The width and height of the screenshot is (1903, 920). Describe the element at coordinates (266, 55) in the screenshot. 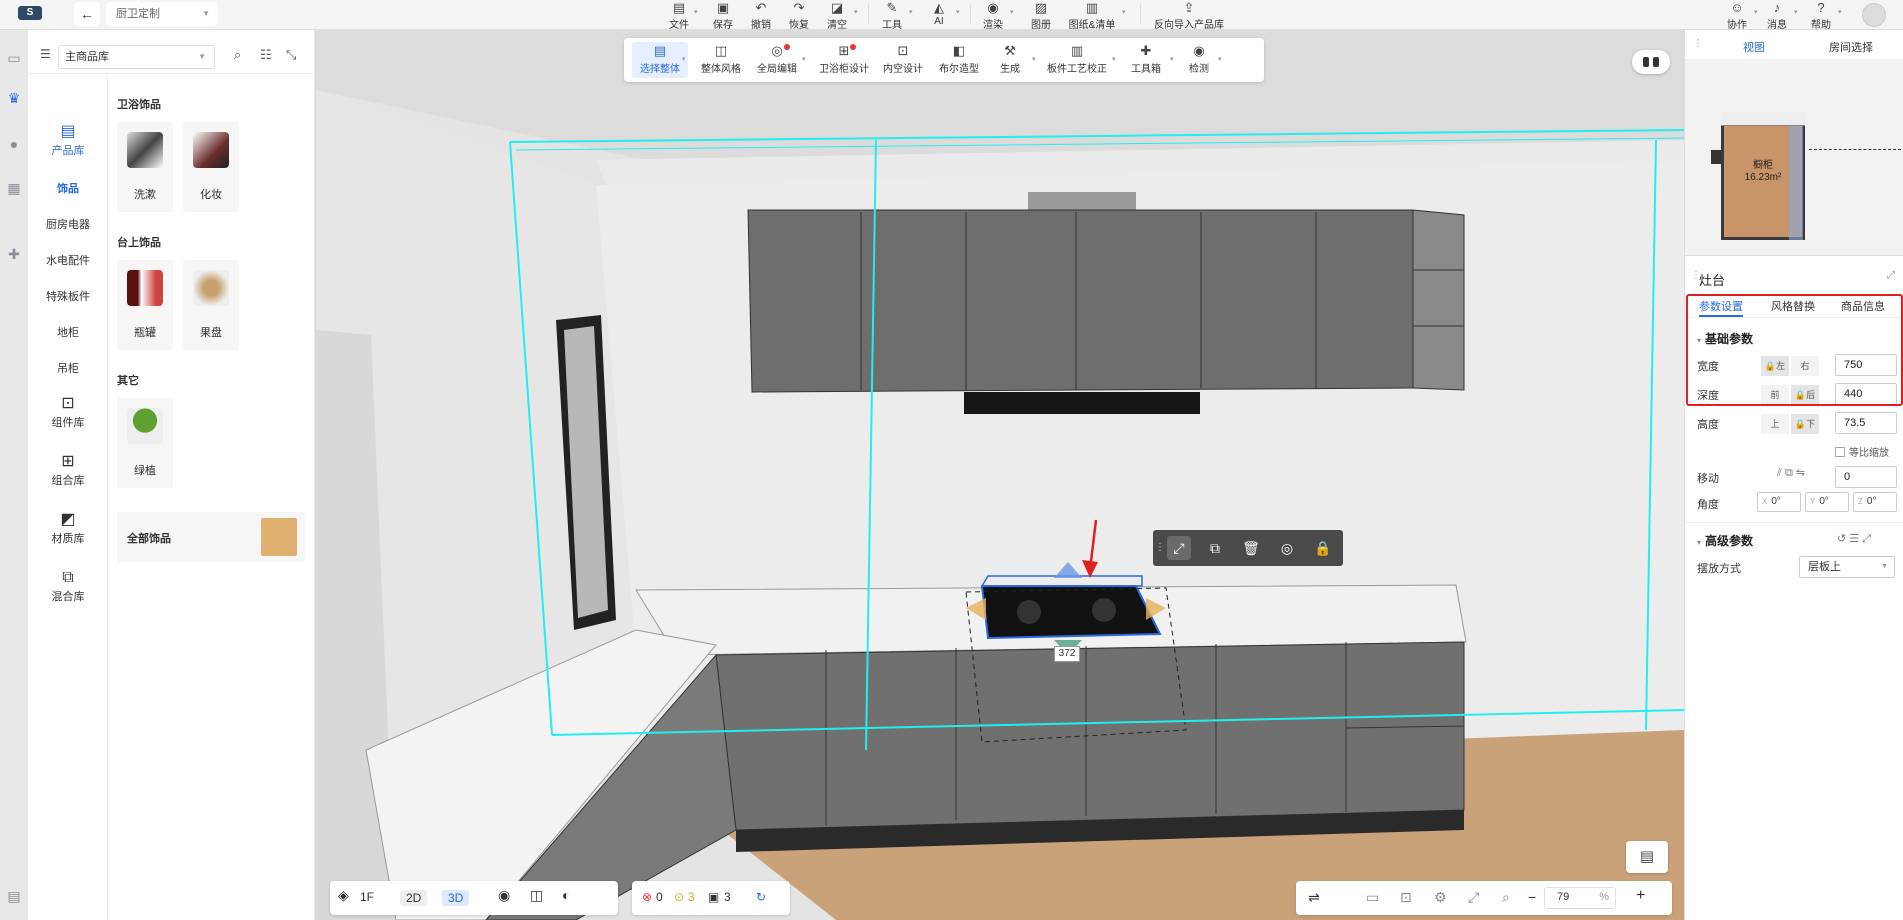

I see `filter-icon: ☷` at that location.